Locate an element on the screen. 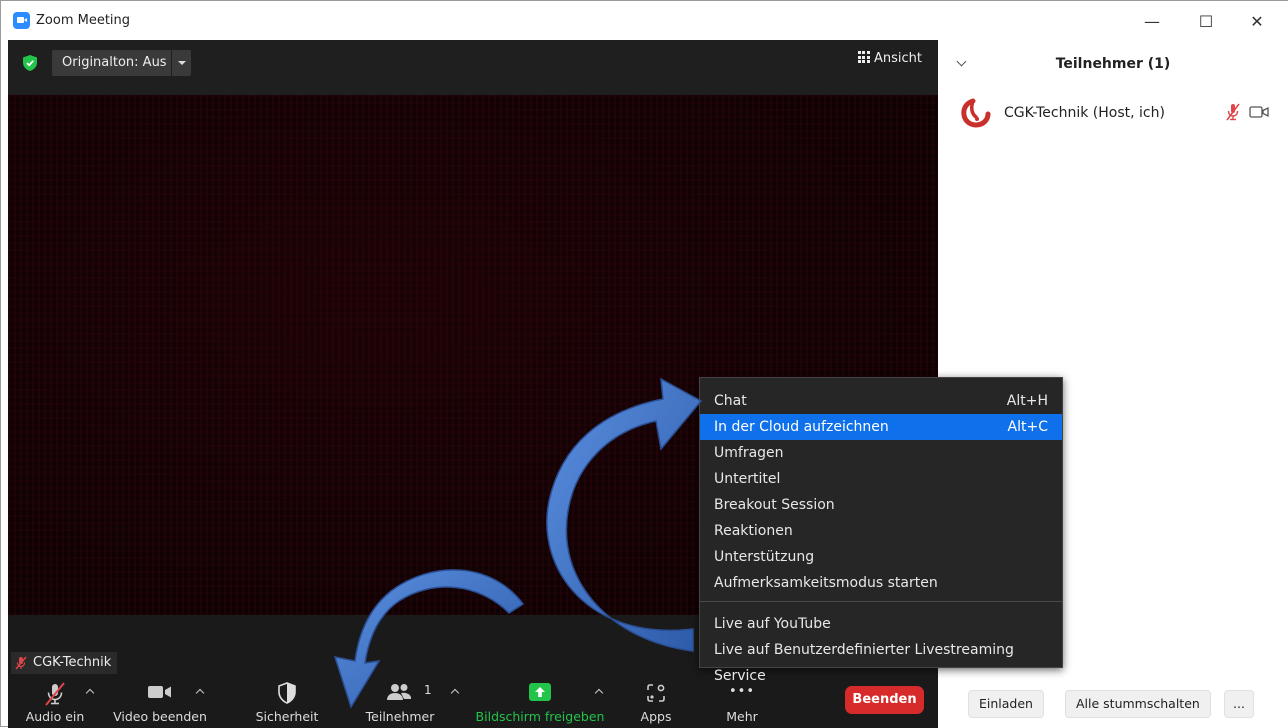 The image size is (1288, 728). window-title: Zoom Meeting is located at coordinates (83, 20).